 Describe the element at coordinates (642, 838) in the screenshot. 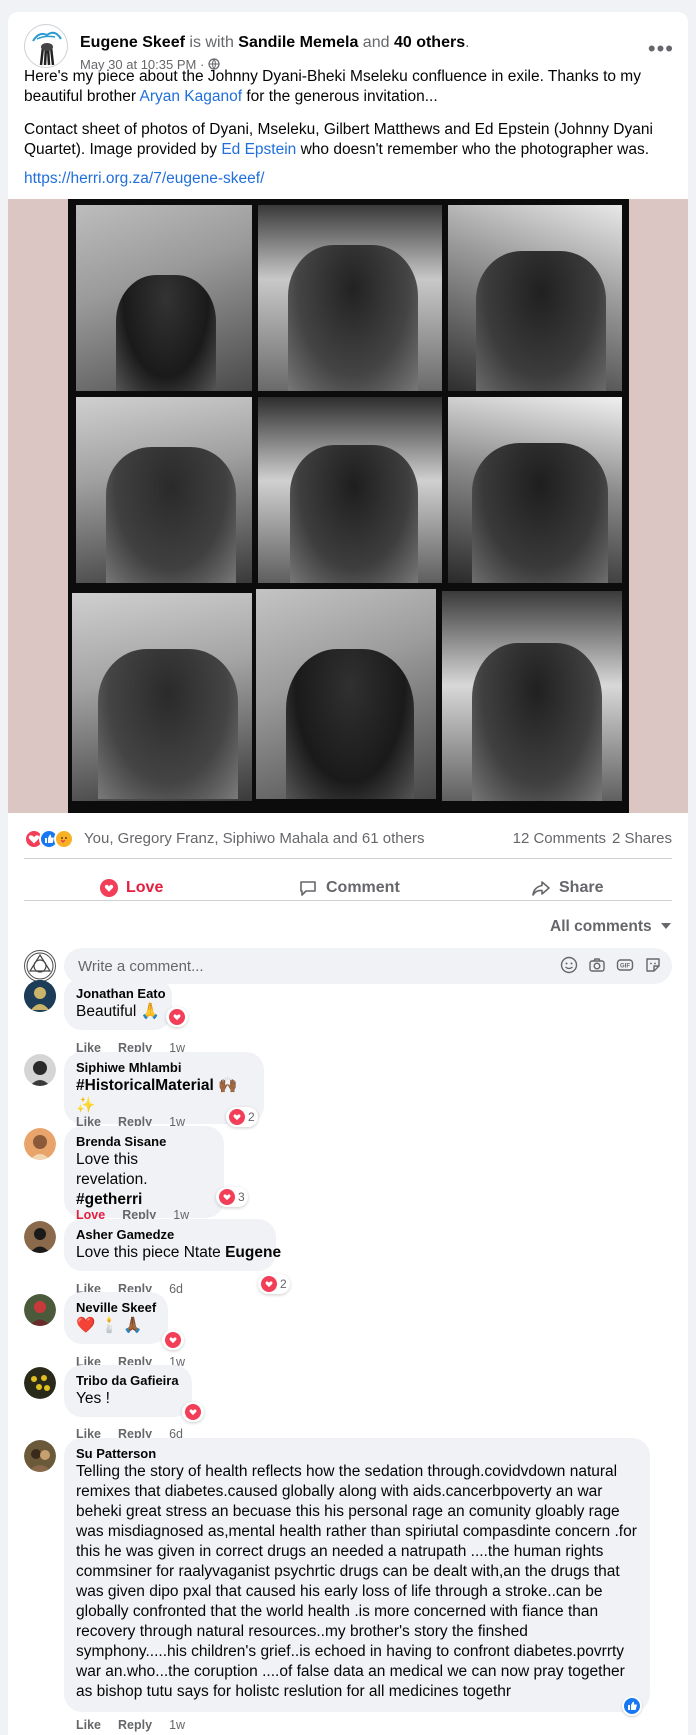

I see `share-count: 2 Shares` at that location.